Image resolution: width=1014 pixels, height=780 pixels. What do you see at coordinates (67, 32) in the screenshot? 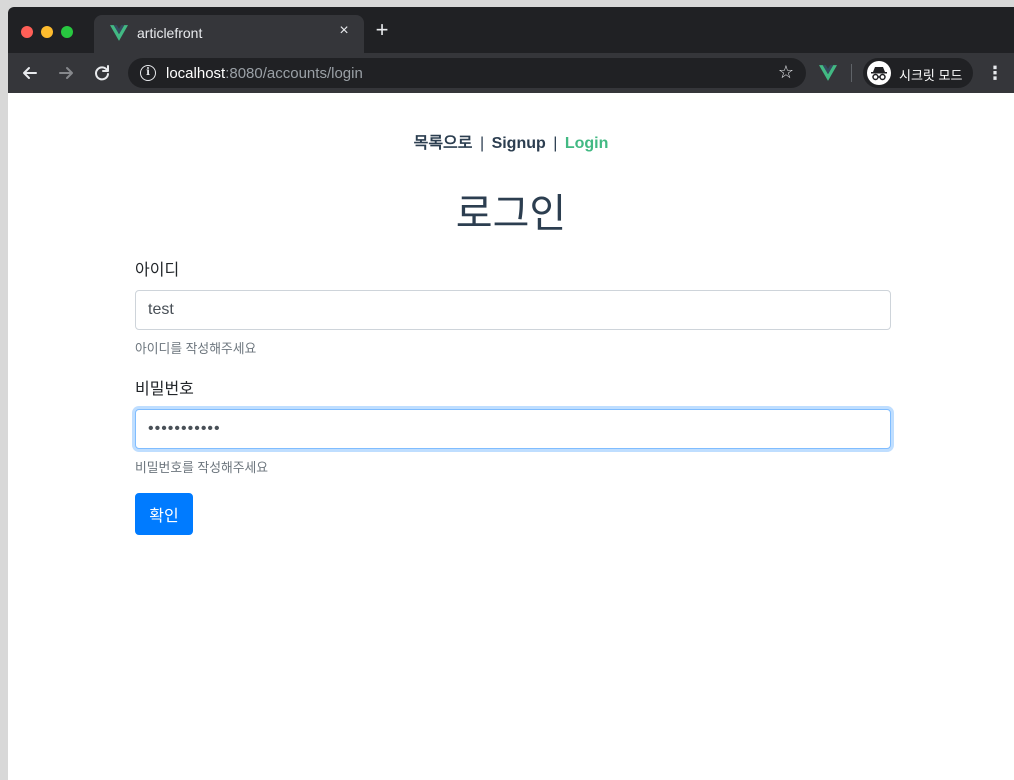
I see `maximize-window-button` at bounding box center [67, 32].